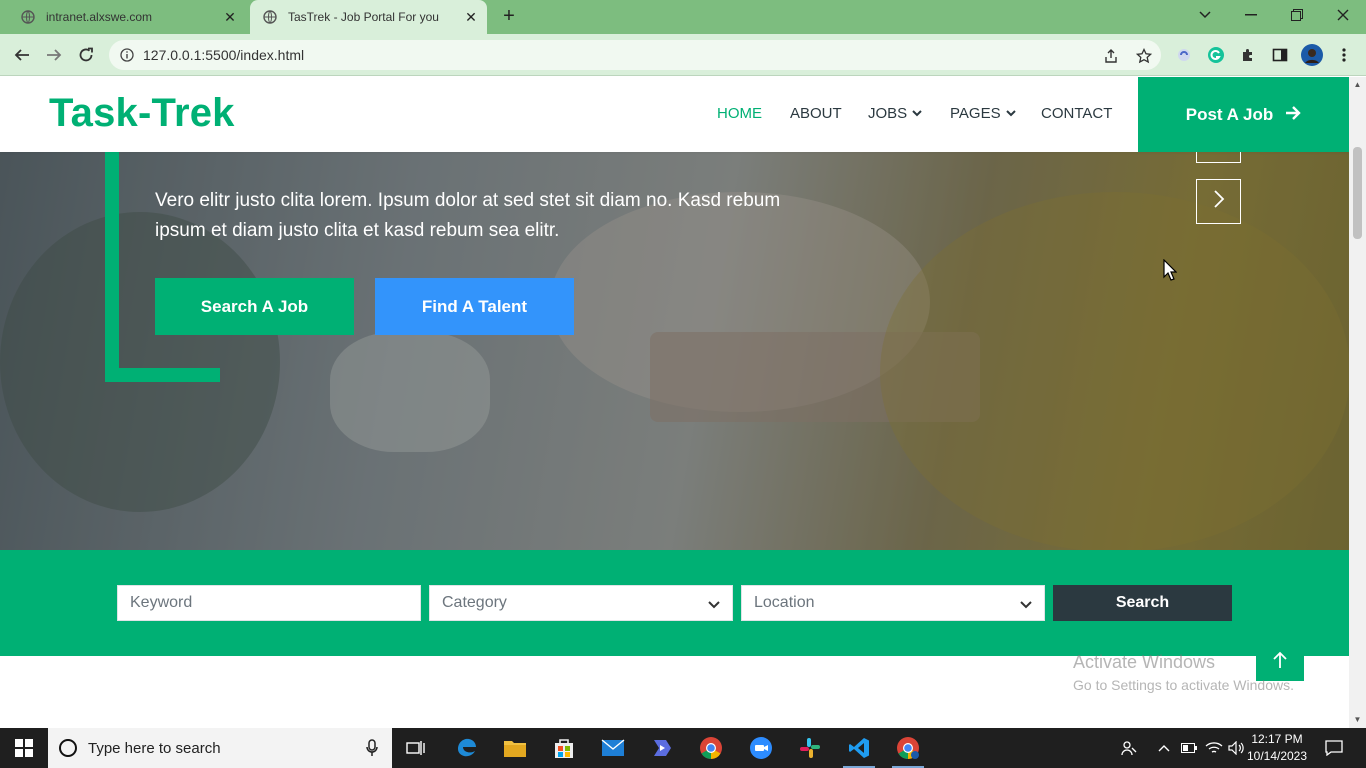 Image resolution: width=1366 pixels, height=768 pixels. Describe the element at coordinates (1164, 748) in the screenshot. I see `chevron-up-icon` at that location.